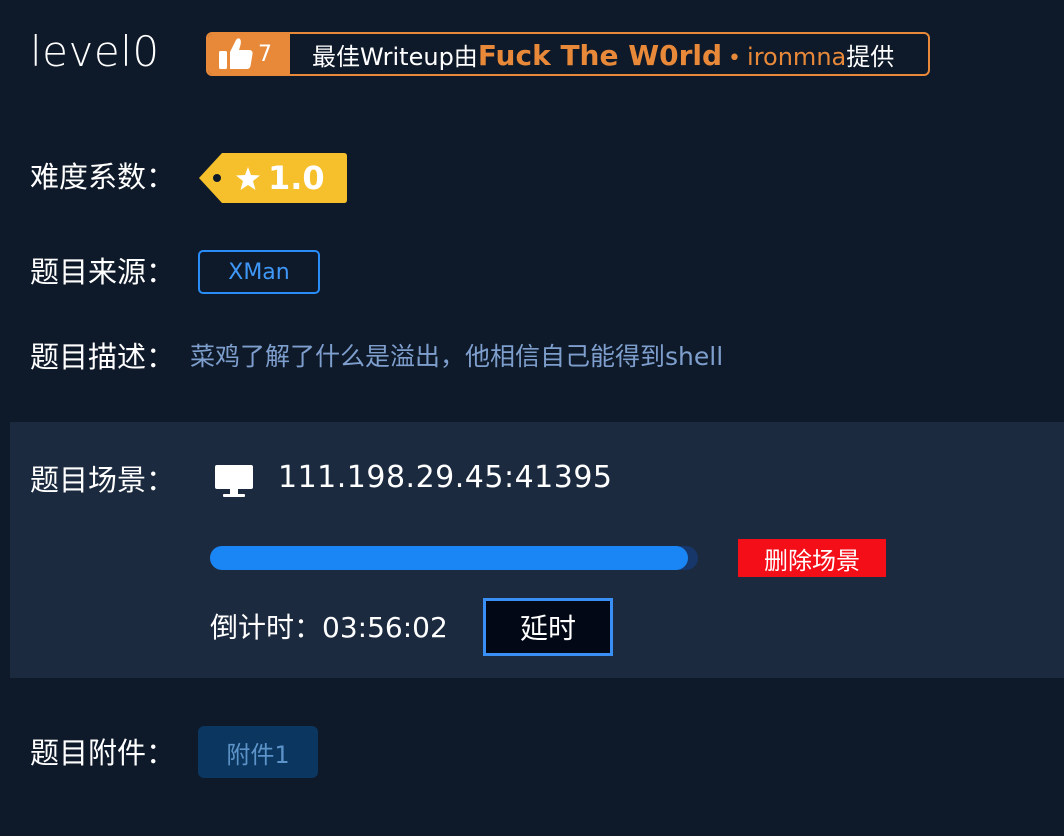 The image size is (1064, 836). What do you see at coordinates (103, 480) in the screenshot?
I see `scene-label: 题目场景：` at bounding box center [103, 480].